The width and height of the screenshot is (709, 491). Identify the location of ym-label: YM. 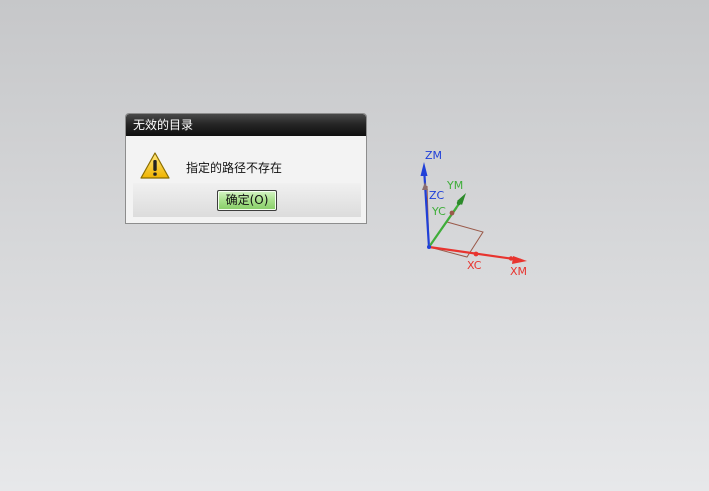
(454, 185).